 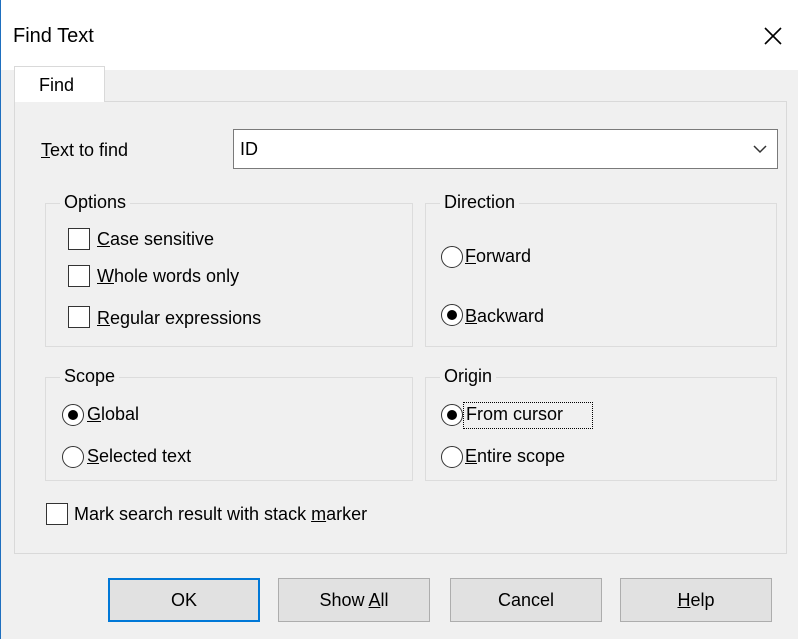 I want to click on stack-marker-label: Mark search result with stack marker, so click(x=220, y=514).